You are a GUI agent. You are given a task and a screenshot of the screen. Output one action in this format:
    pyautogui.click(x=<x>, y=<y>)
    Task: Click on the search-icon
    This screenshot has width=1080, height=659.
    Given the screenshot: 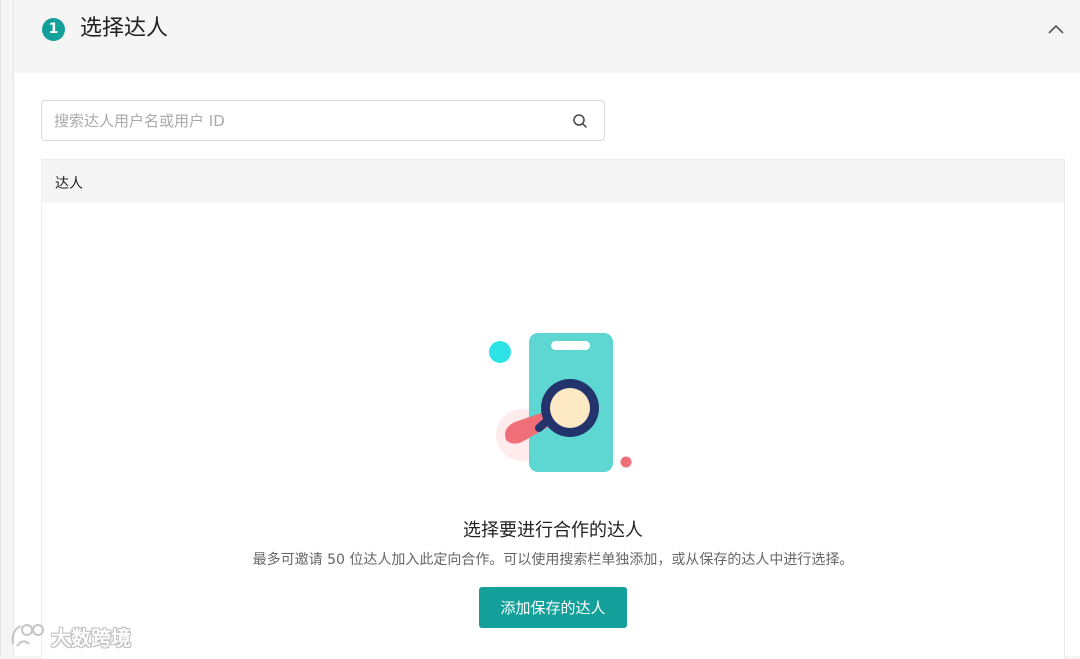 What is the action you would take?
    pyautogui.click(x=580, y=121)
    